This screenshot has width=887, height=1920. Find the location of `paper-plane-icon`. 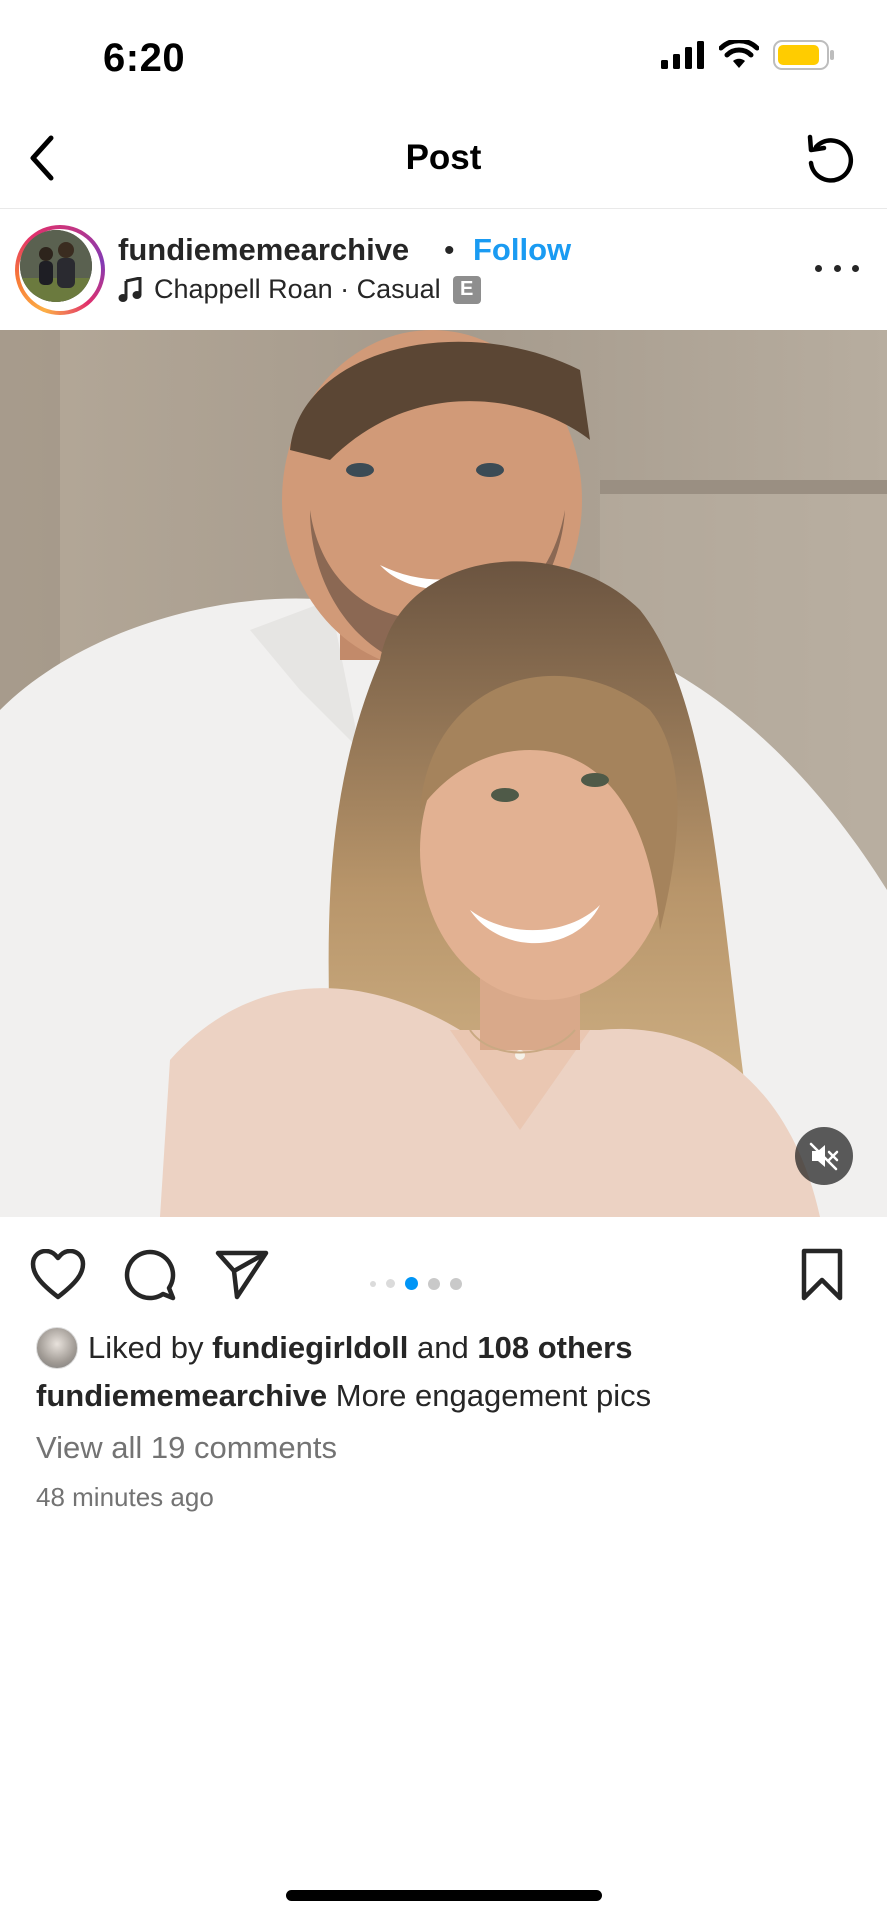

paper-plane-icon is located at coordinates (242, 1275).